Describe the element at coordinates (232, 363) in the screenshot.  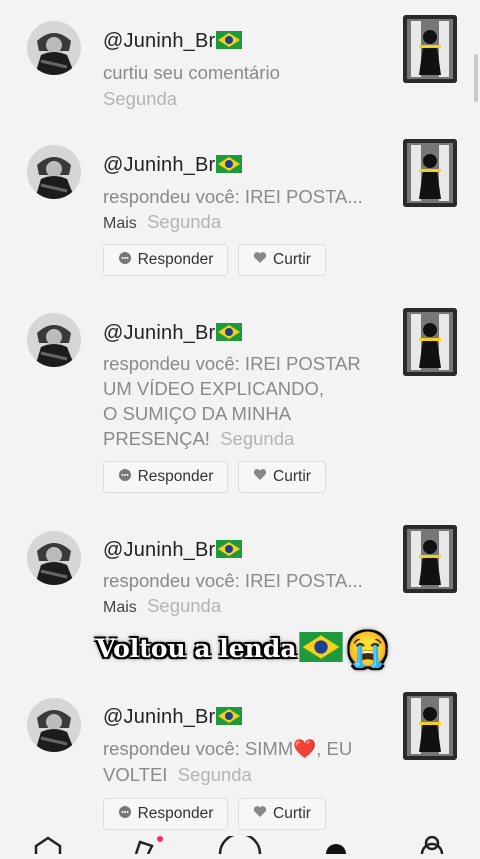
I see `notification-text-line: respondeu você: IREI POSTAR` at that location.